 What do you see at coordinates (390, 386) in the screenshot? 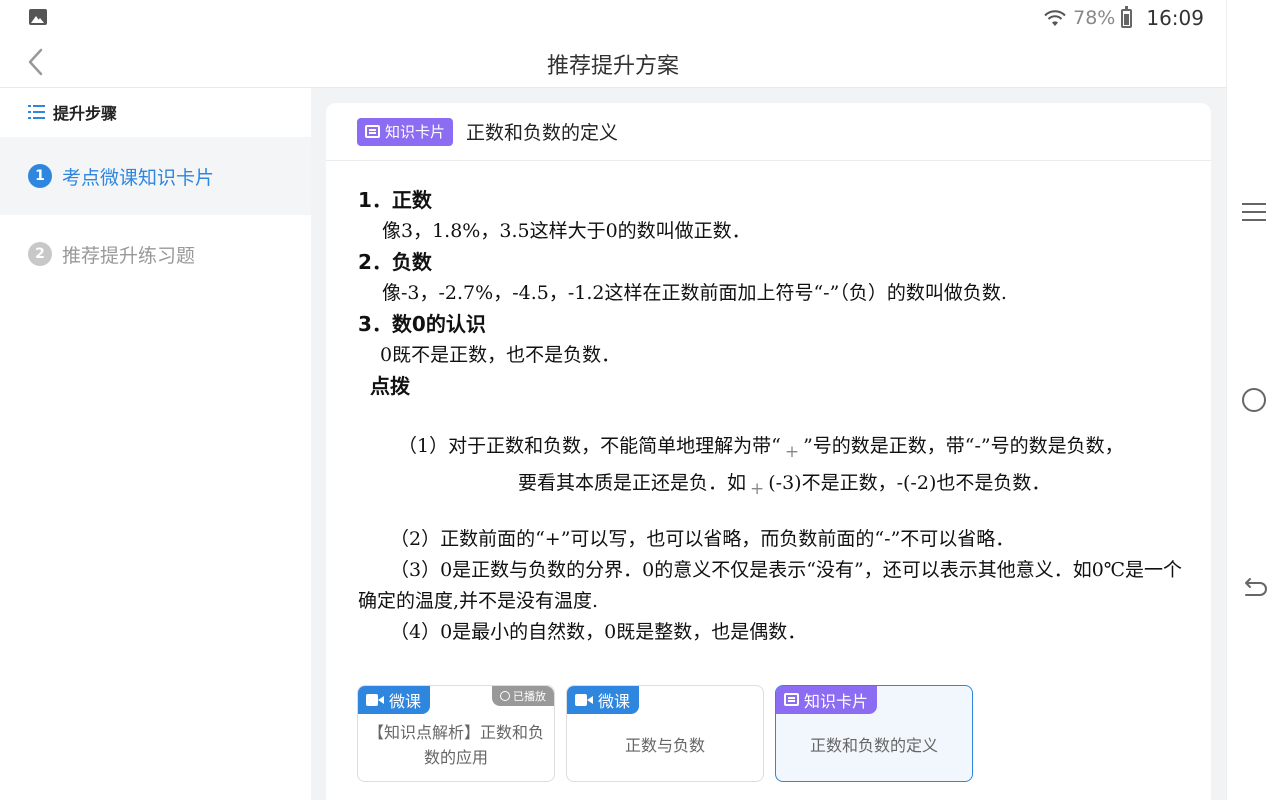
I see `hint-title: 点拨` at bounding box center [390, 386].